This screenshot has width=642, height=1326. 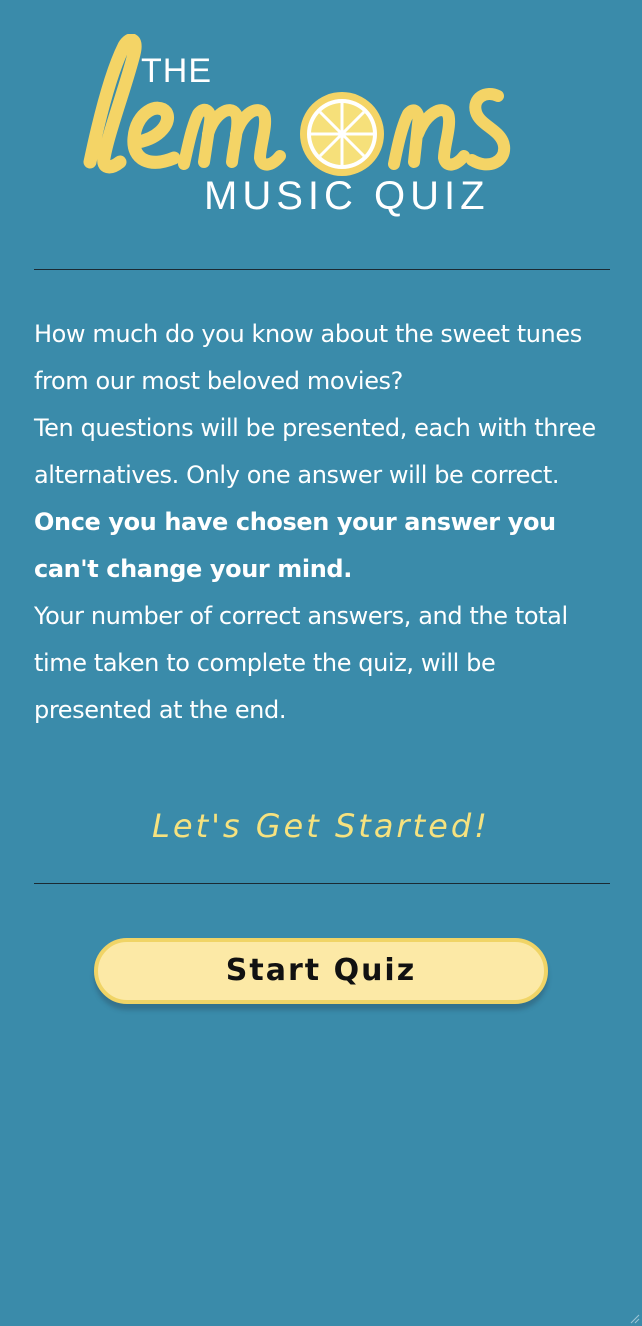 What do you see at coordinates (342, 134) in the screenshot?
I see `lemon-slice-icon` at bounding box center [342, 134].